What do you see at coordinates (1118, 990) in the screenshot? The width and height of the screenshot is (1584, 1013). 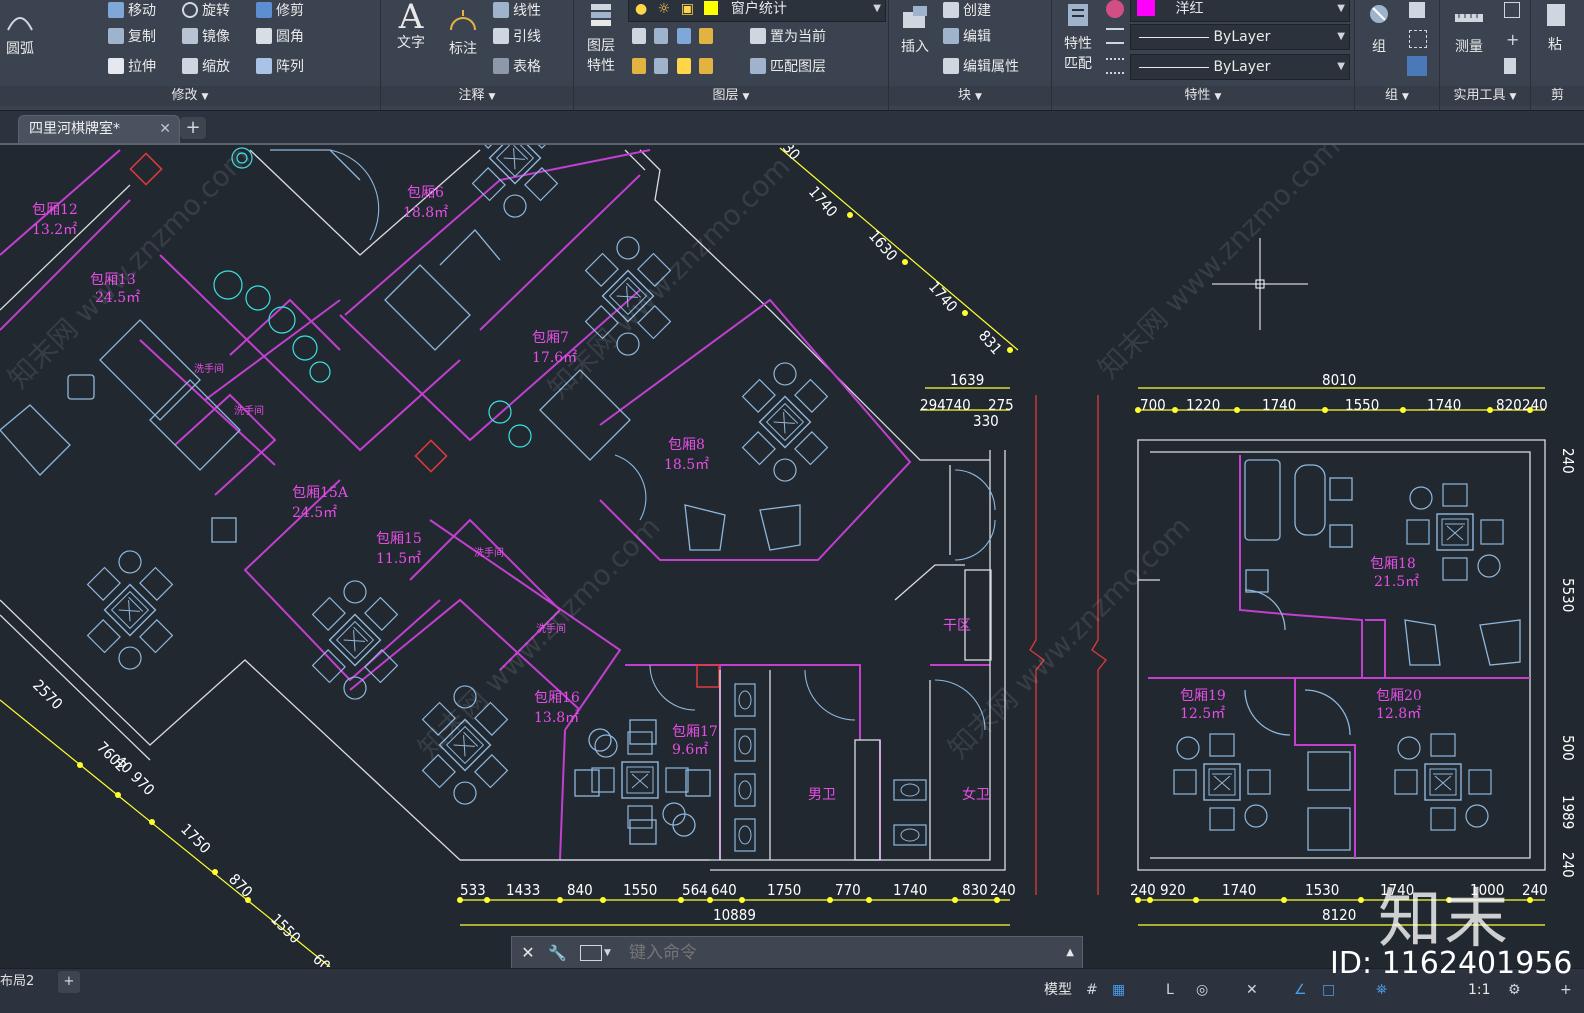 I see `snap-icon: ▦` at bounding box center [1118, 990].